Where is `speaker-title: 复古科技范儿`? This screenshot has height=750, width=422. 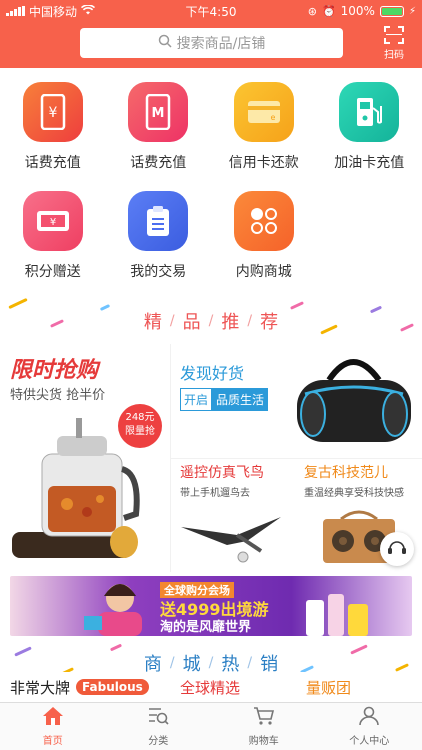 speaker-title: 复古科技范儿 is located at coordinates (346, 473).